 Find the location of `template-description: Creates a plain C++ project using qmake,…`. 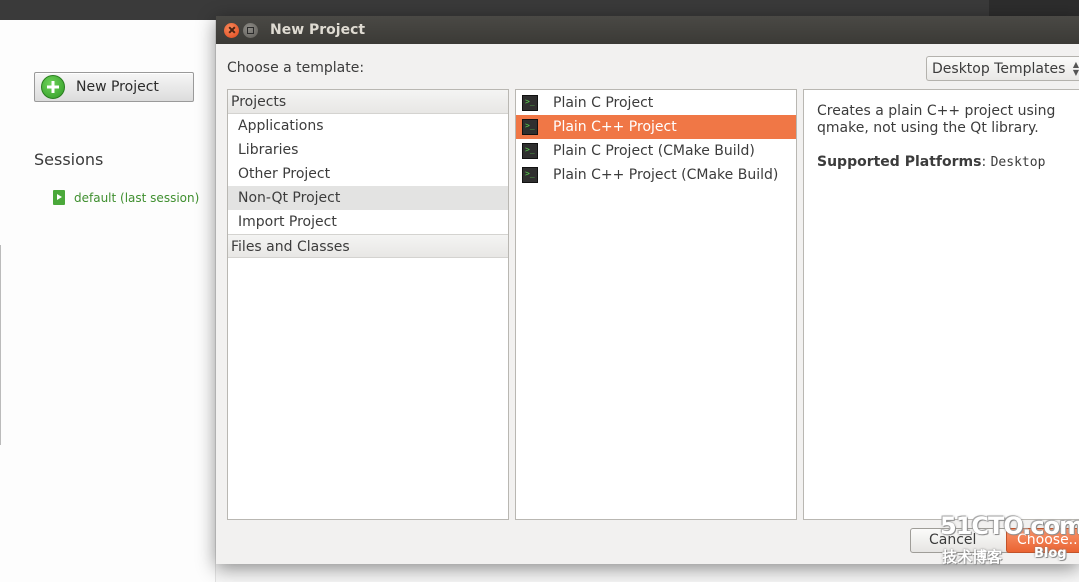

template-description: Creates a plain C++ project using qmake,… is located at coordinates (936, 119).